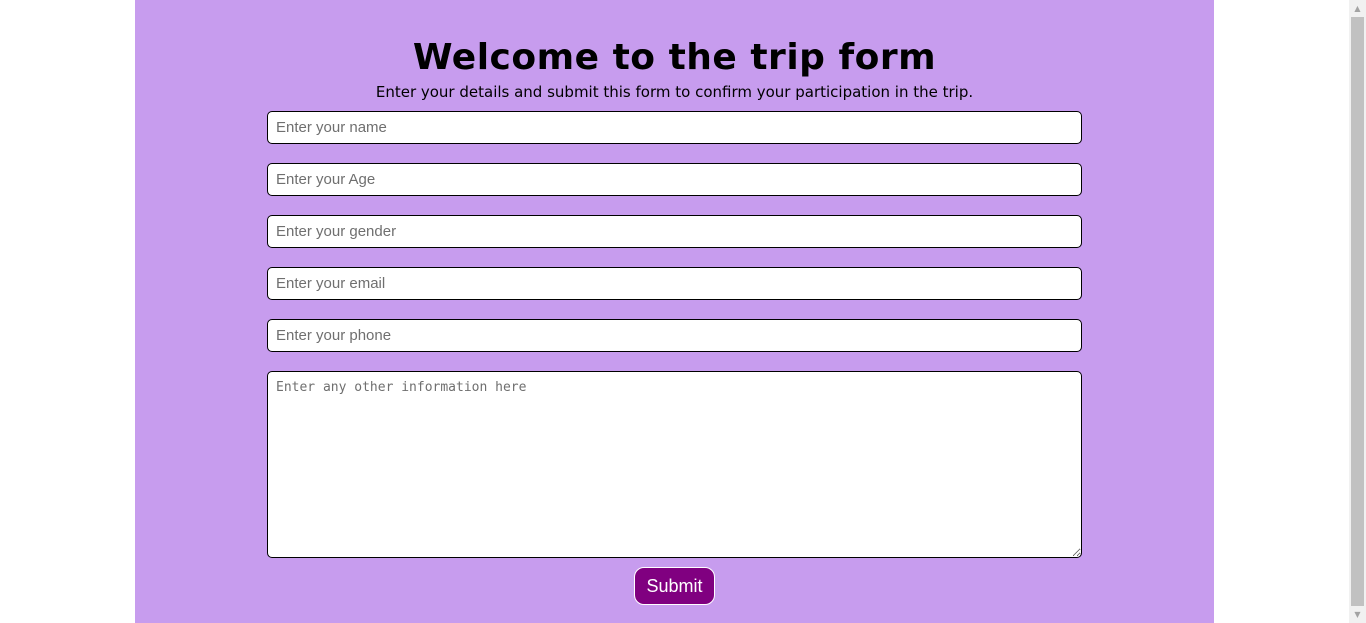  I want to click on vertical-scrollbar: ▲ ▼, so click(1357, 311).